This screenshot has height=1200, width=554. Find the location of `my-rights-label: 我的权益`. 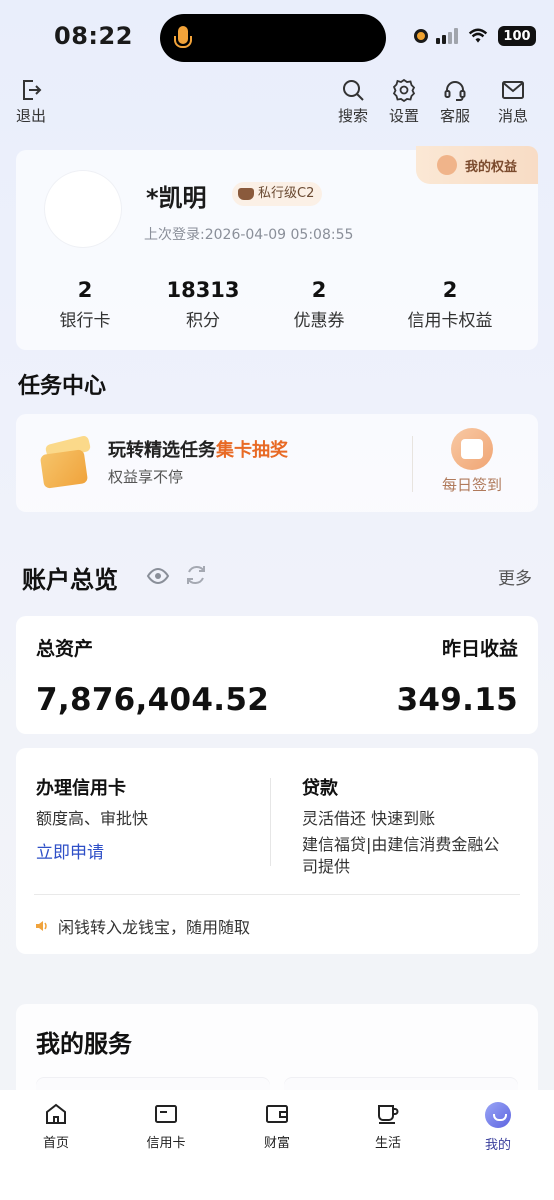

my-rights-label: 我的权益 is located at coordinates (490, 167).